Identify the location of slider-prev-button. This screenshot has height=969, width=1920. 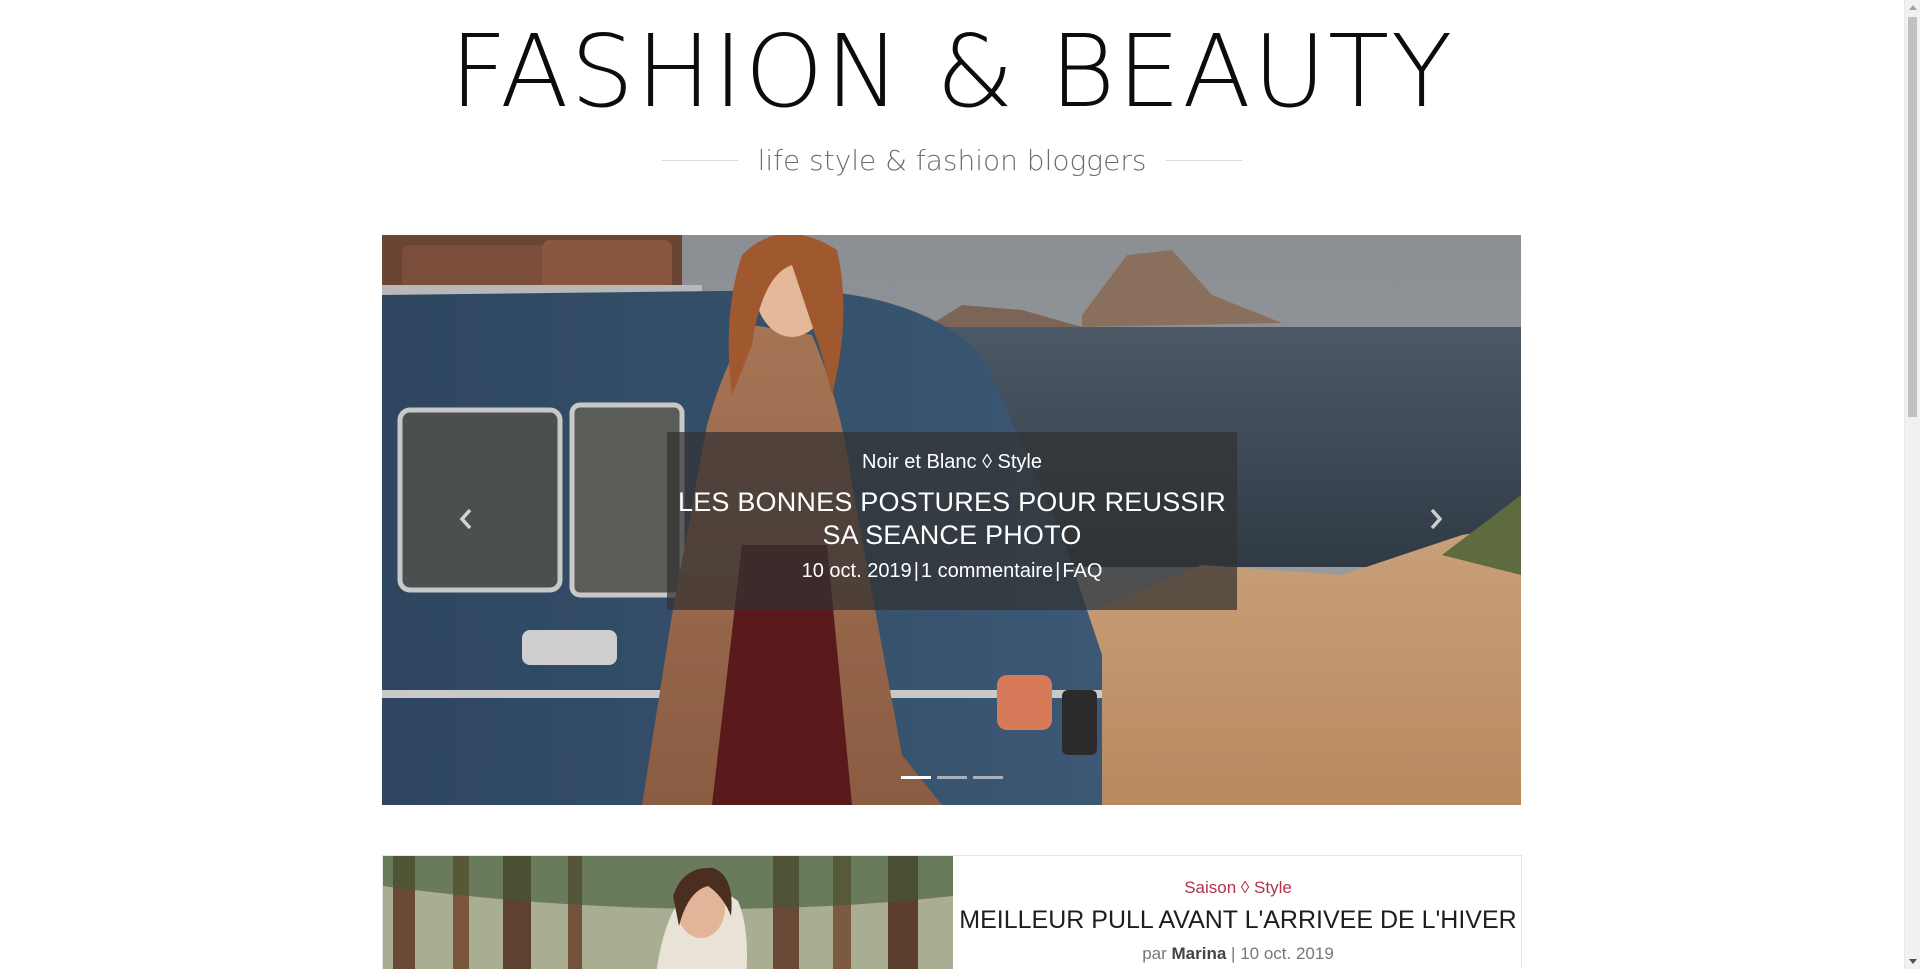
(466, 519).